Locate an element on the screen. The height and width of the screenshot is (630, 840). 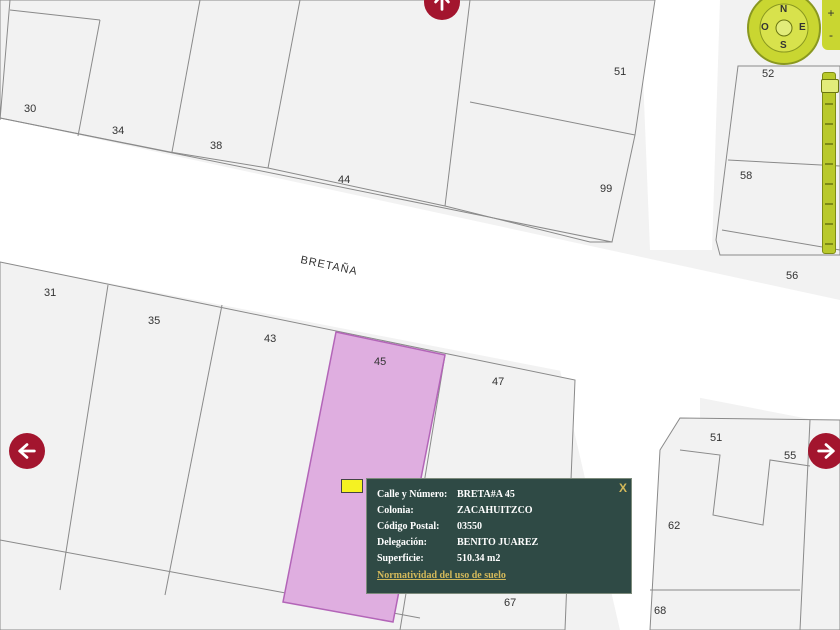
lot-number: 55 is located at coordinates (790, 456).